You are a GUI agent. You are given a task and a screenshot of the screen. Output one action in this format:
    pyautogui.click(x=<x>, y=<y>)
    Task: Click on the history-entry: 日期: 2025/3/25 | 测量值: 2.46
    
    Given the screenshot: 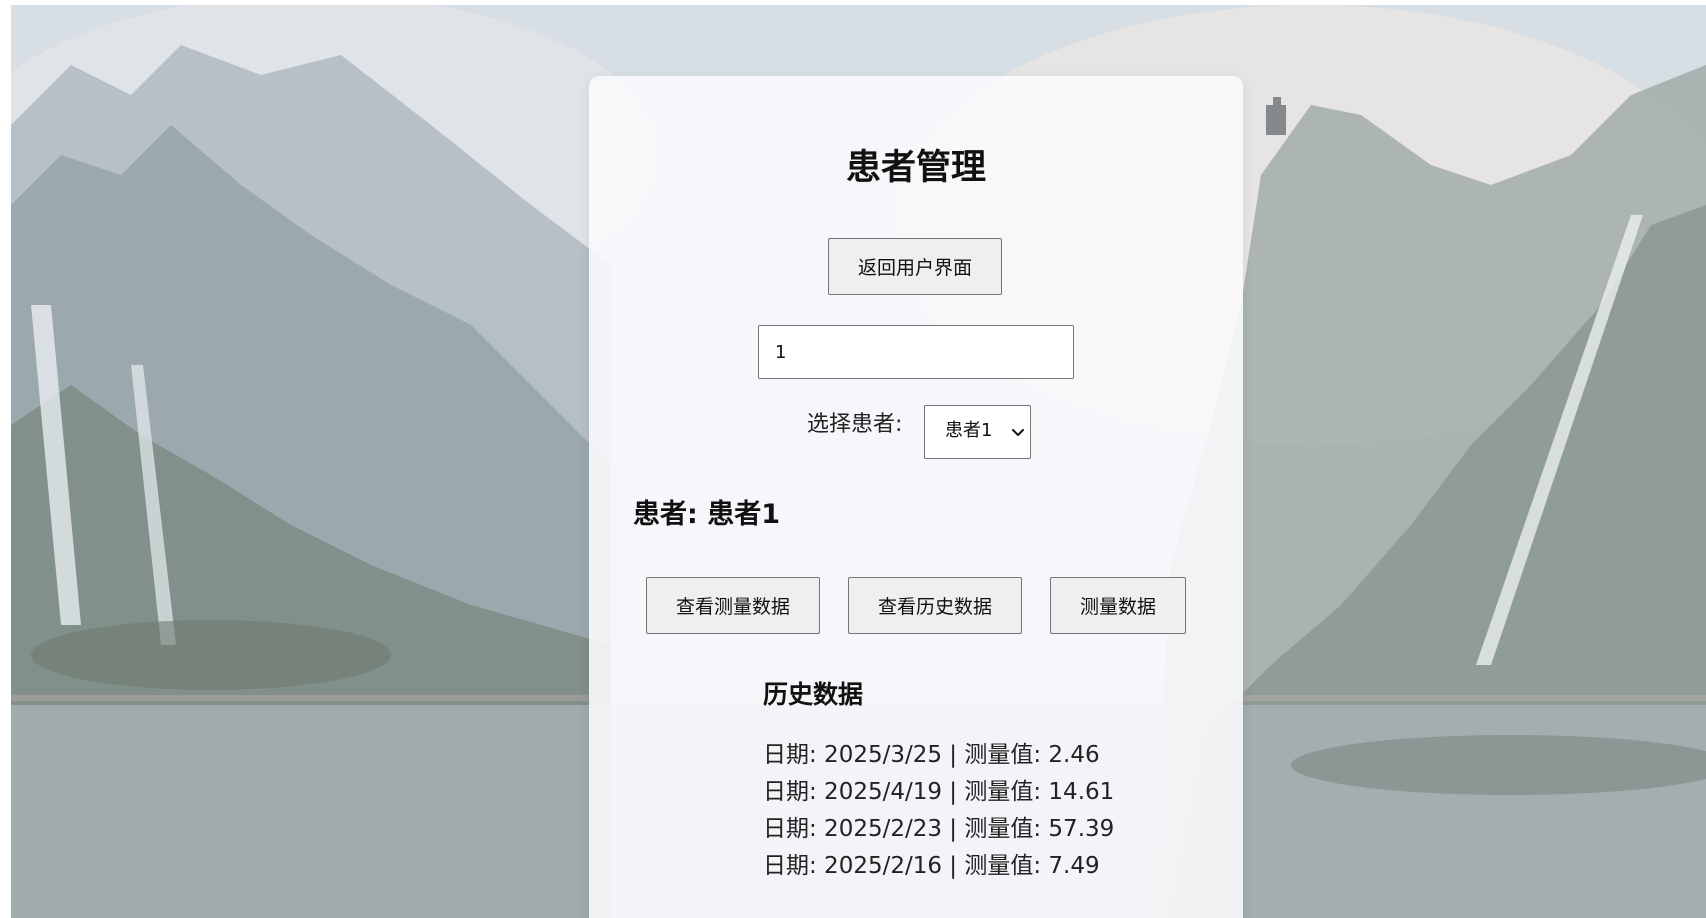 What is the action you would take?
    pyautogui.click(x=931, y=755)
    